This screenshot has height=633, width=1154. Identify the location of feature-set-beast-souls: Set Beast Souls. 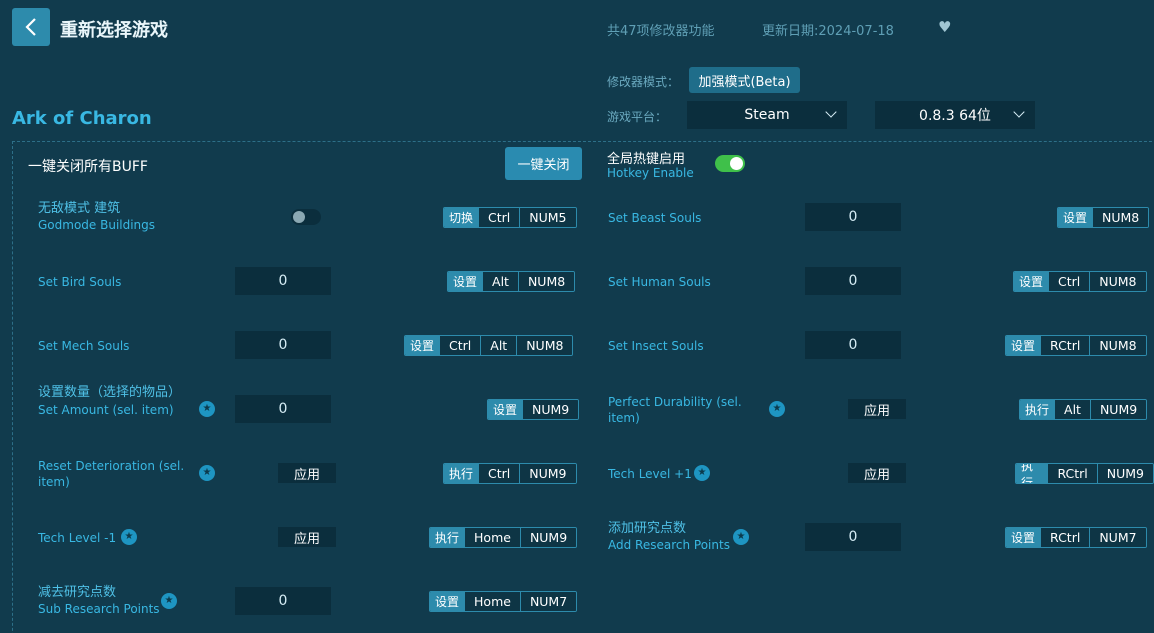
(654, 218).